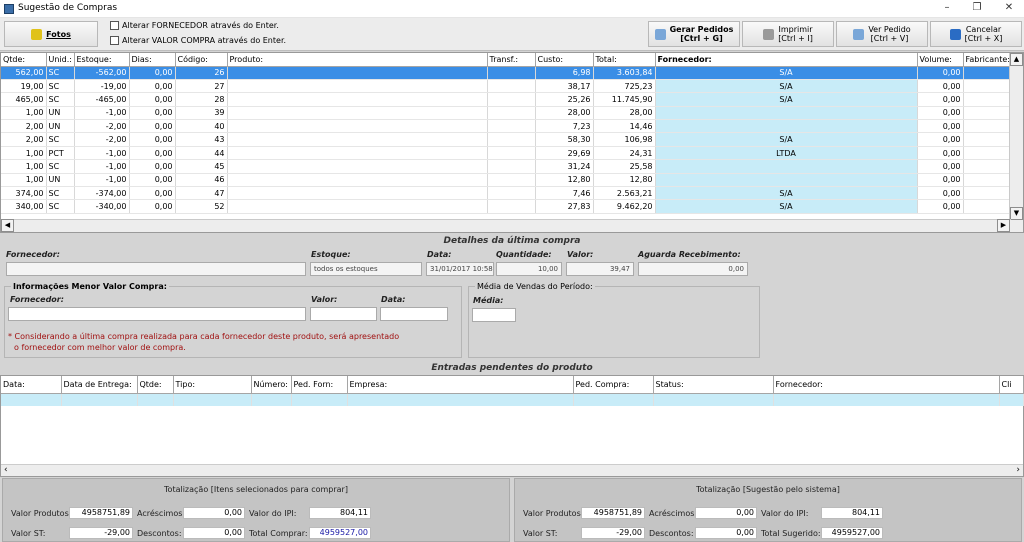  I want to click on column-header: Qtde:, so click(24, 60).